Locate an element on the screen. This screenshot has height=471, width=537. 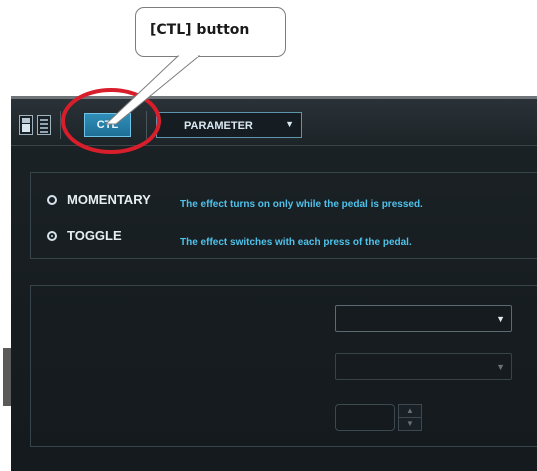
value-input is located at coordinates (365, 417).